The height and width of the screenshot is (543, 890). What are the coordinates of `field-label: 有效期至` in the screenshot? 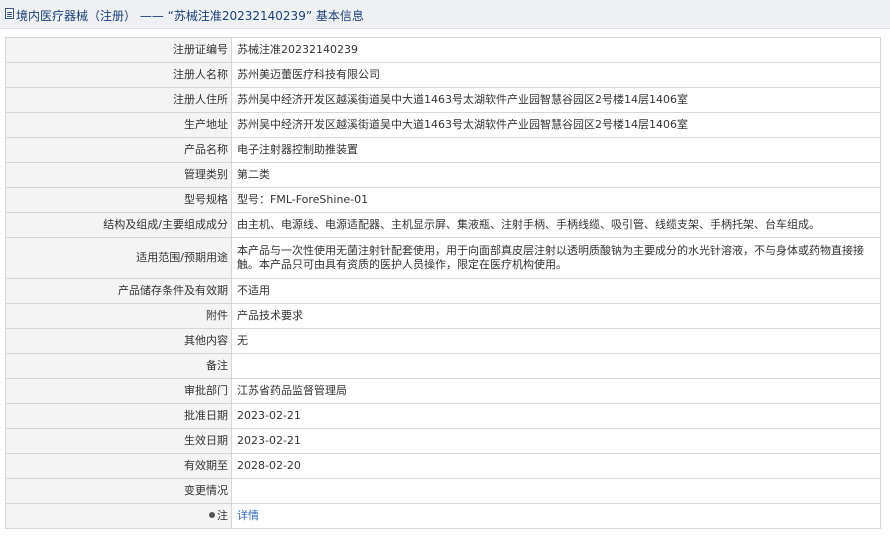 It's located at (118, 466).